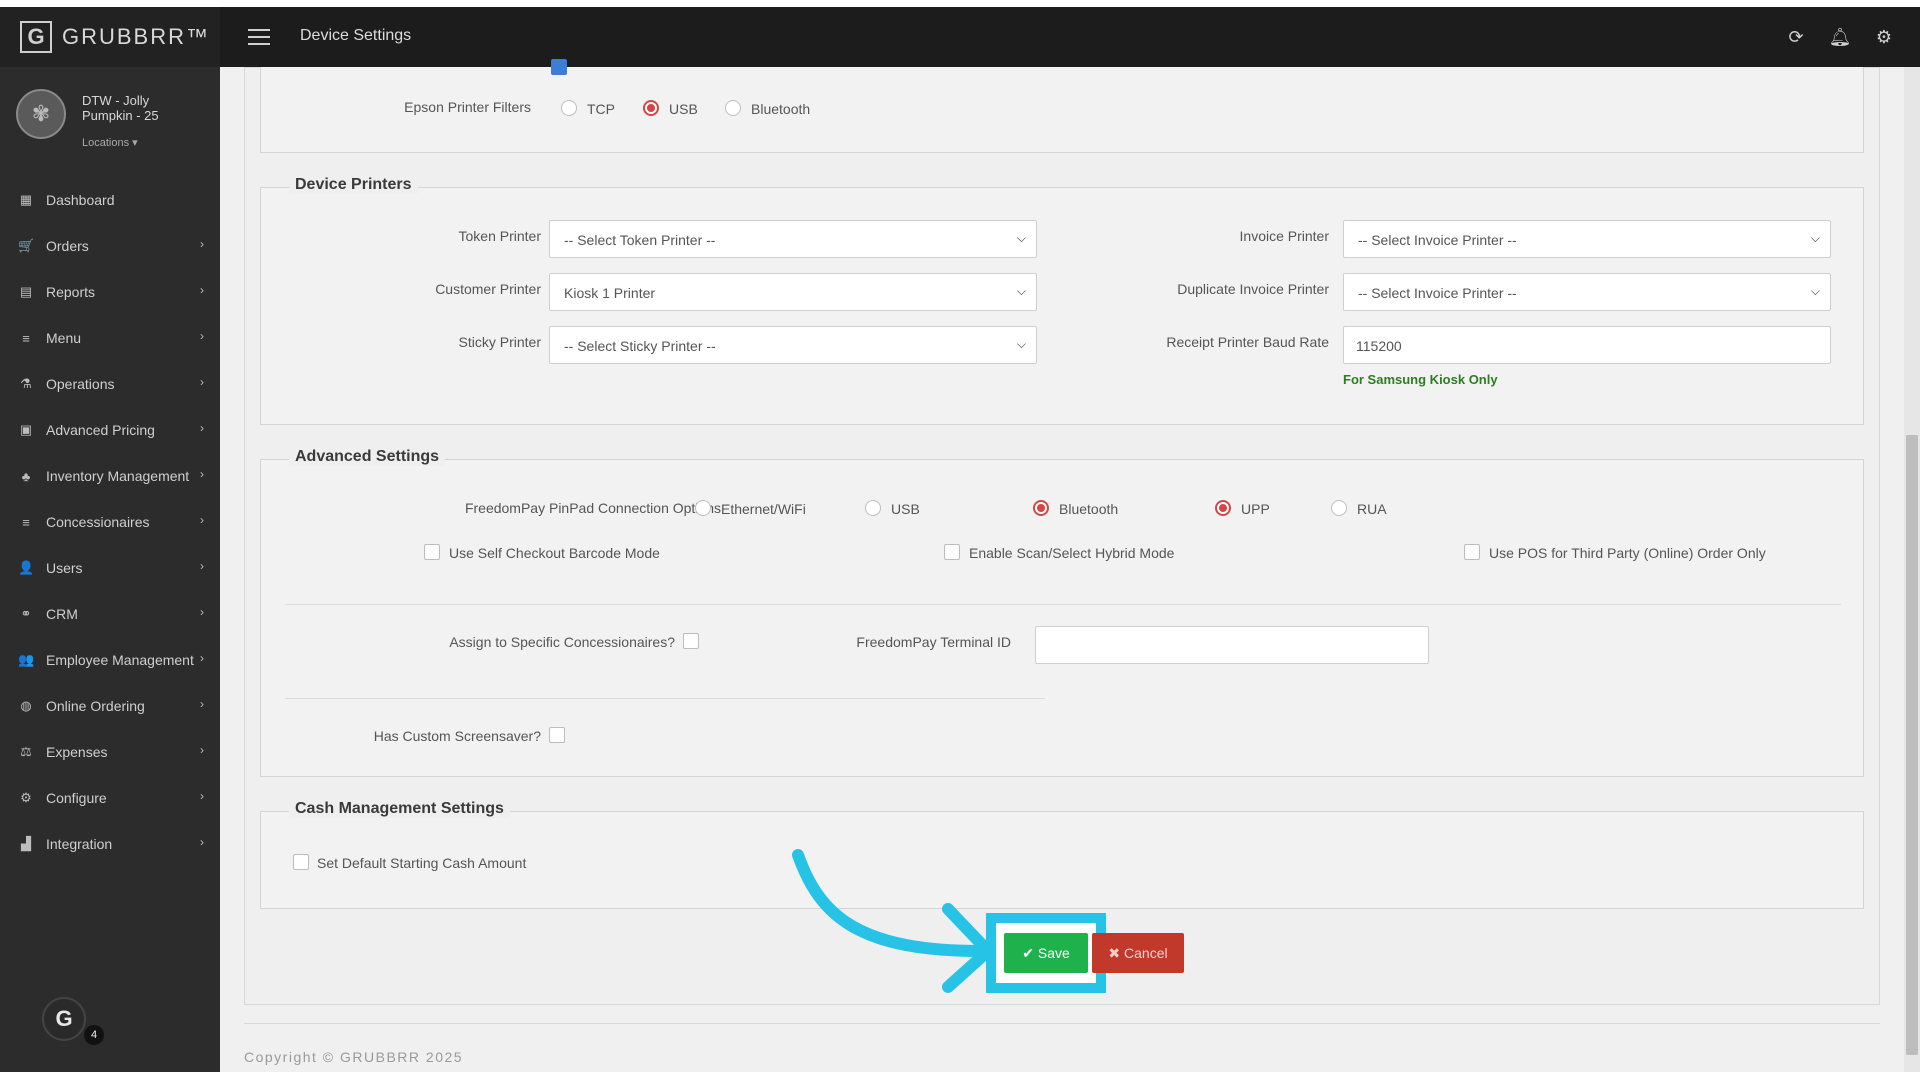  What do you see at coordinates (592, 508) in the screenshot?
I see `pinpad-options-label: FreedomPay PinPad Connection Options` at bounding box center [592, 508].